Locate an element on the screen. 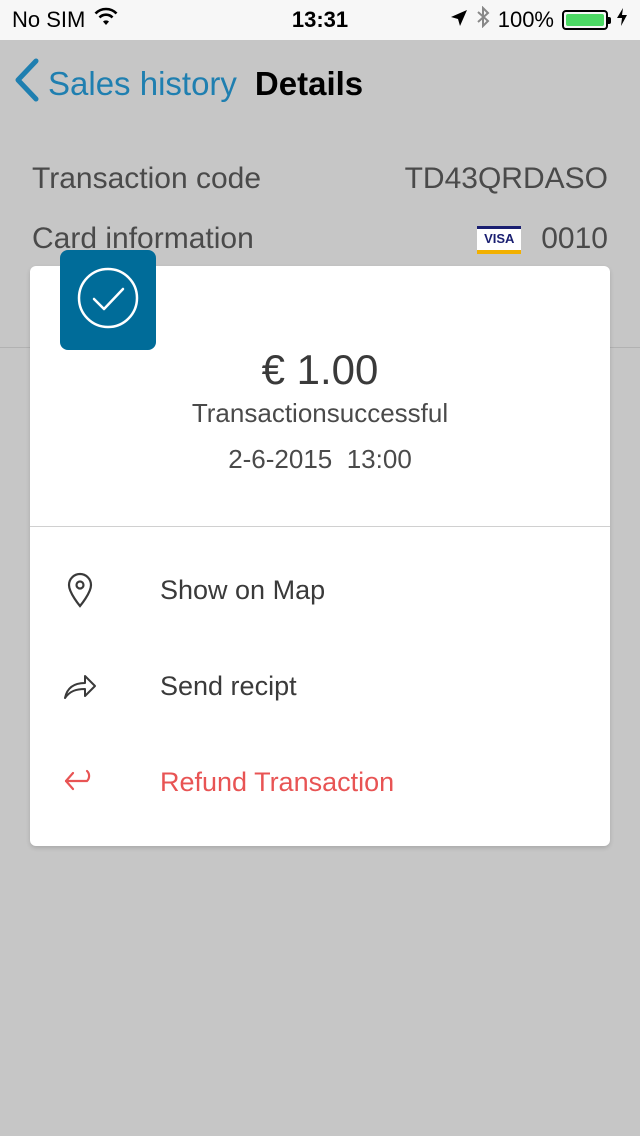 Image resolution: width=640 pixels, height=1136 pixels. show-on-map-label: Show on Map is located at coordinates (243, 589).